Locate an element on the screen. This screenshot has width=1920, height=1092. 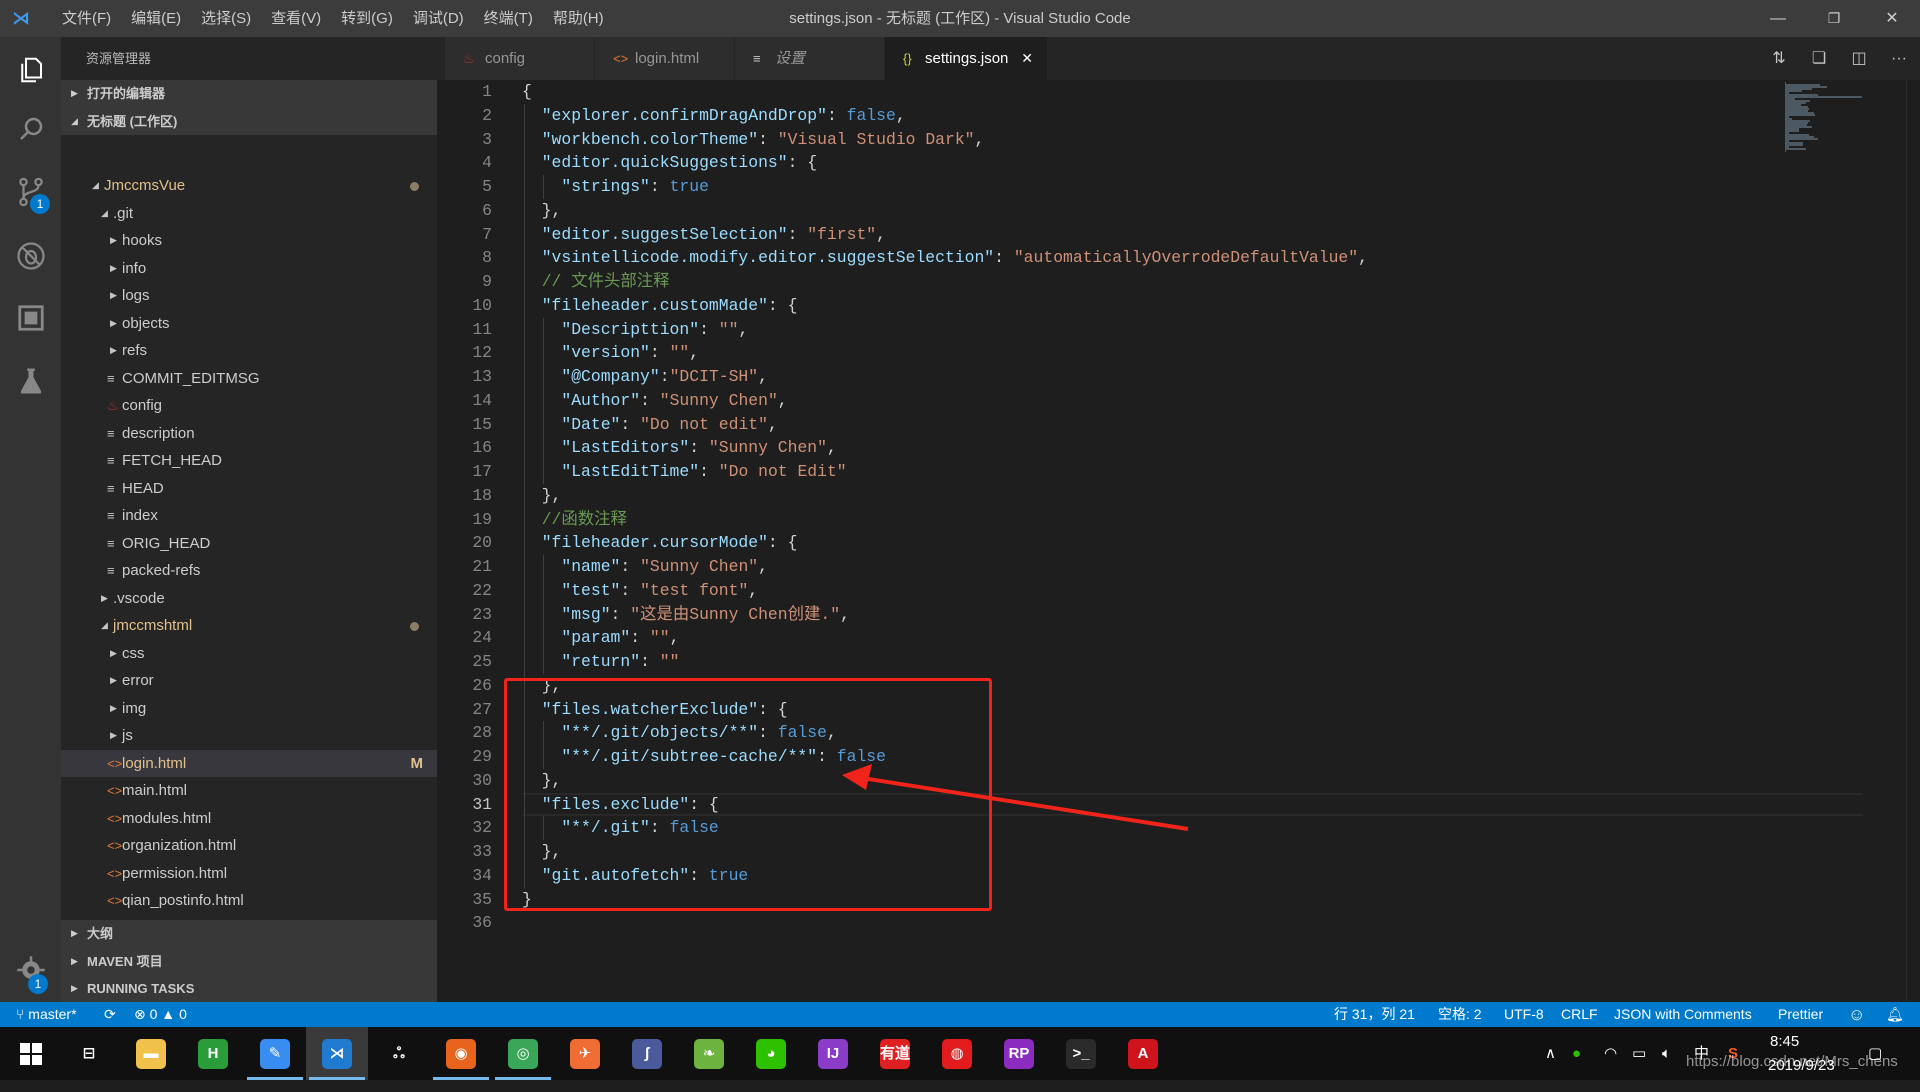
notifications-bell-icon: 🔔︎ is located at coordinates (1895, 1014).